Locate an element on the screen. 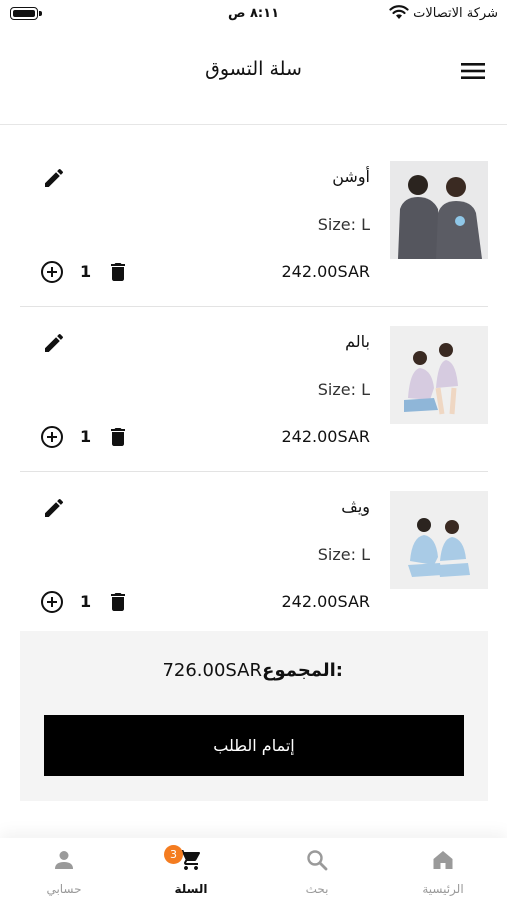  header-divider is located at coordinates (253, 124).